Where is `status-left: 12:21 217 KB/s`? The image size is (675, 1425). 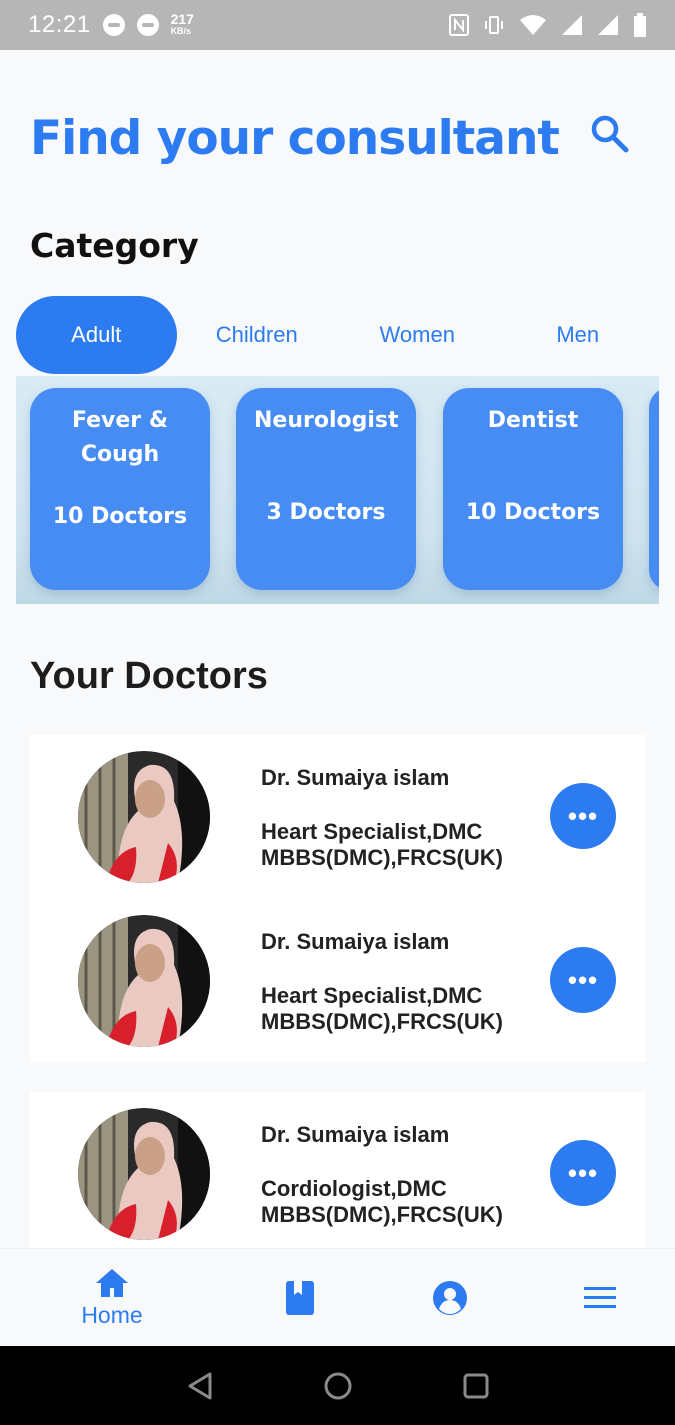 status-left: 12:21 217 KB/s is located at coordinates (111, 25).